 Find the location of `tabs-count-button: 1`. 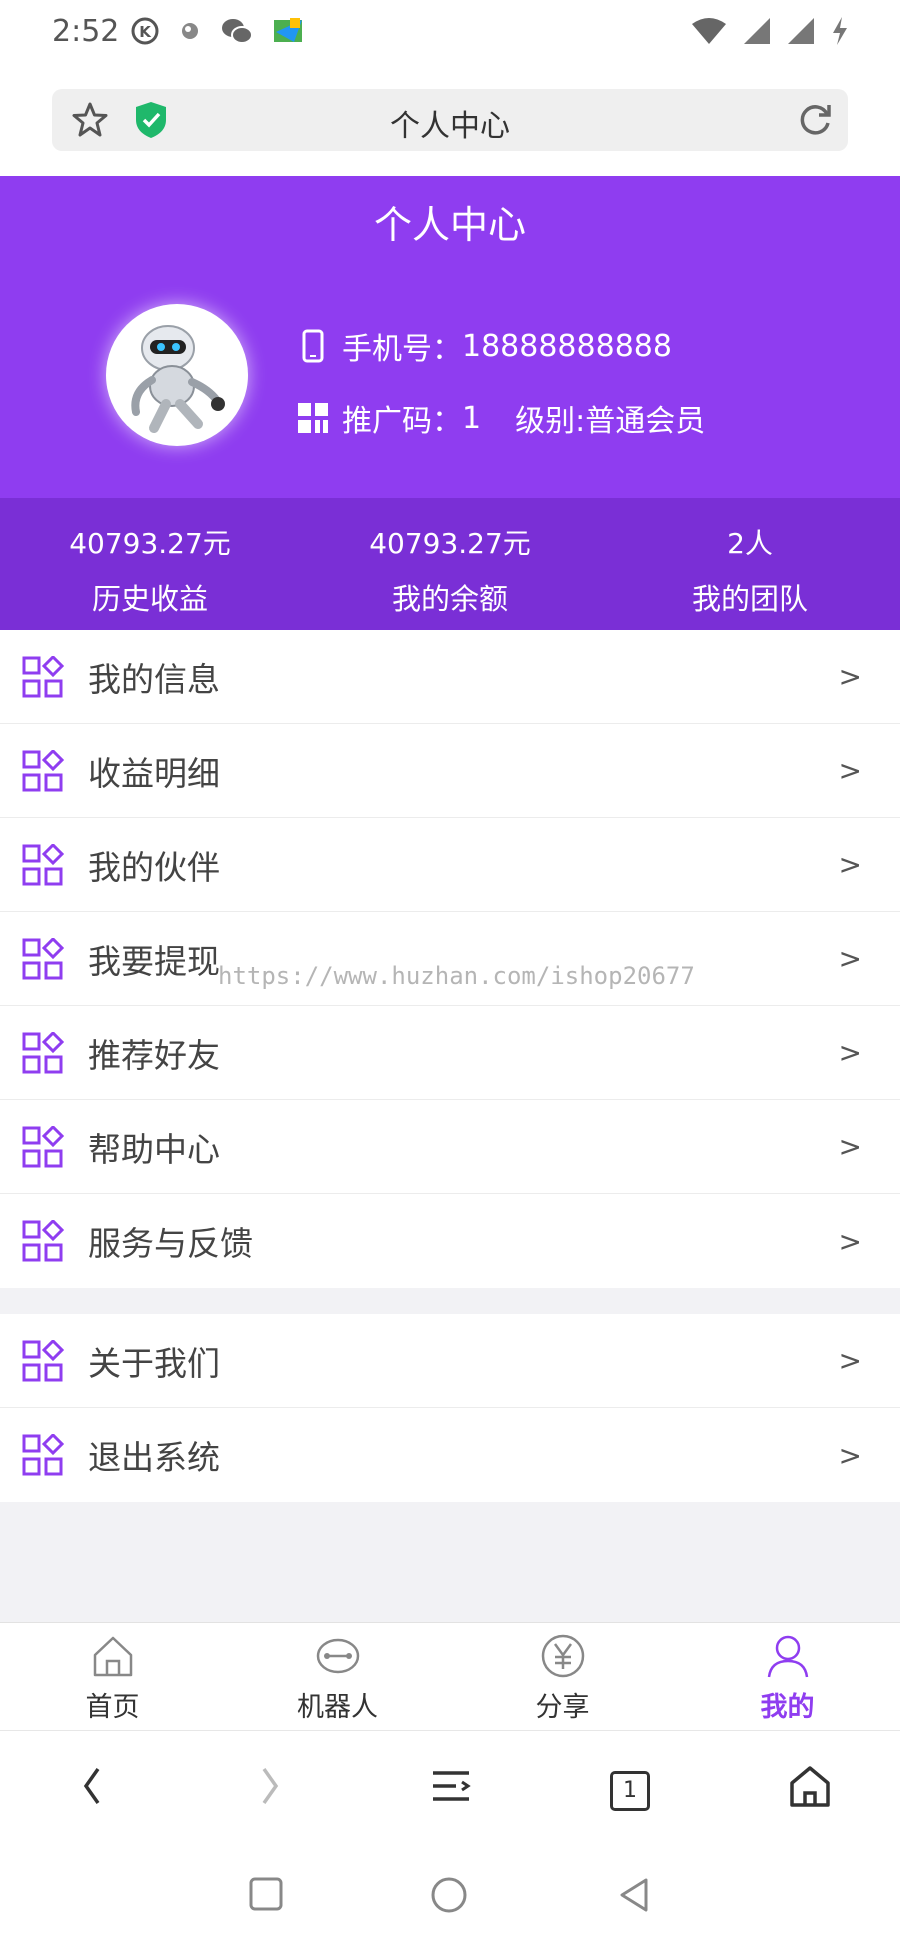

tabs-count-button: 1 is located at coordinates (630, 1791).